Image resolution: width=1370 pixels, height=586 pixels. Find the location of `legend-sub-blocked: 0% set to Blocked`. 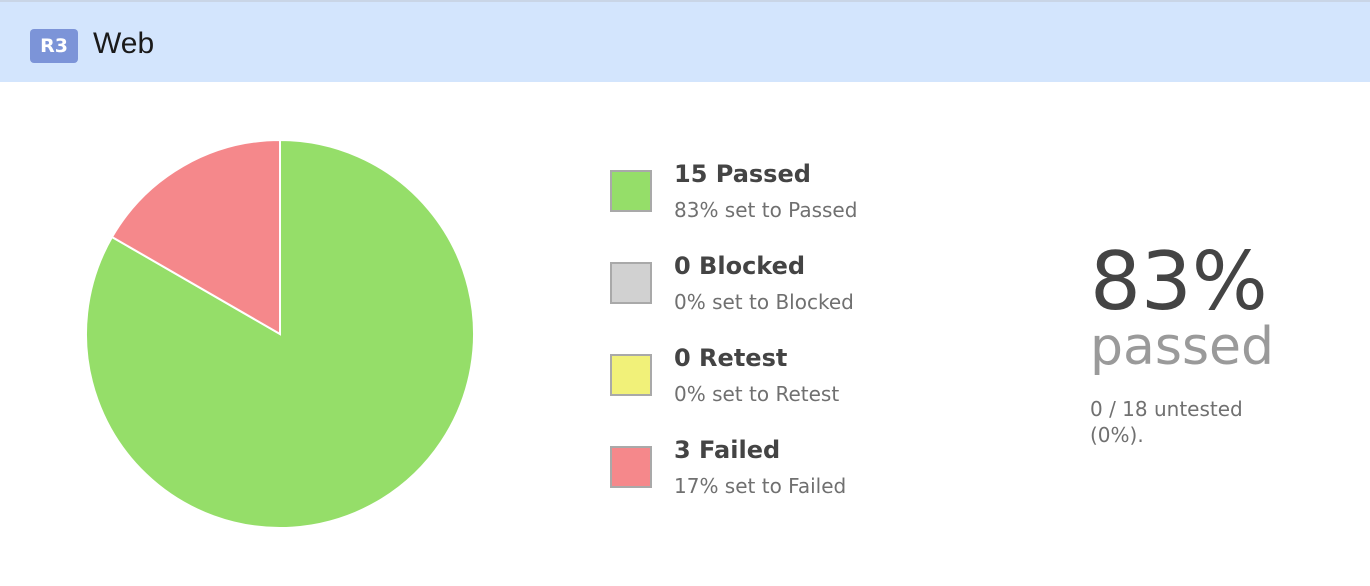

legend-sub-blocked: 0% set to Blocked is located at coordinates (764, 302).